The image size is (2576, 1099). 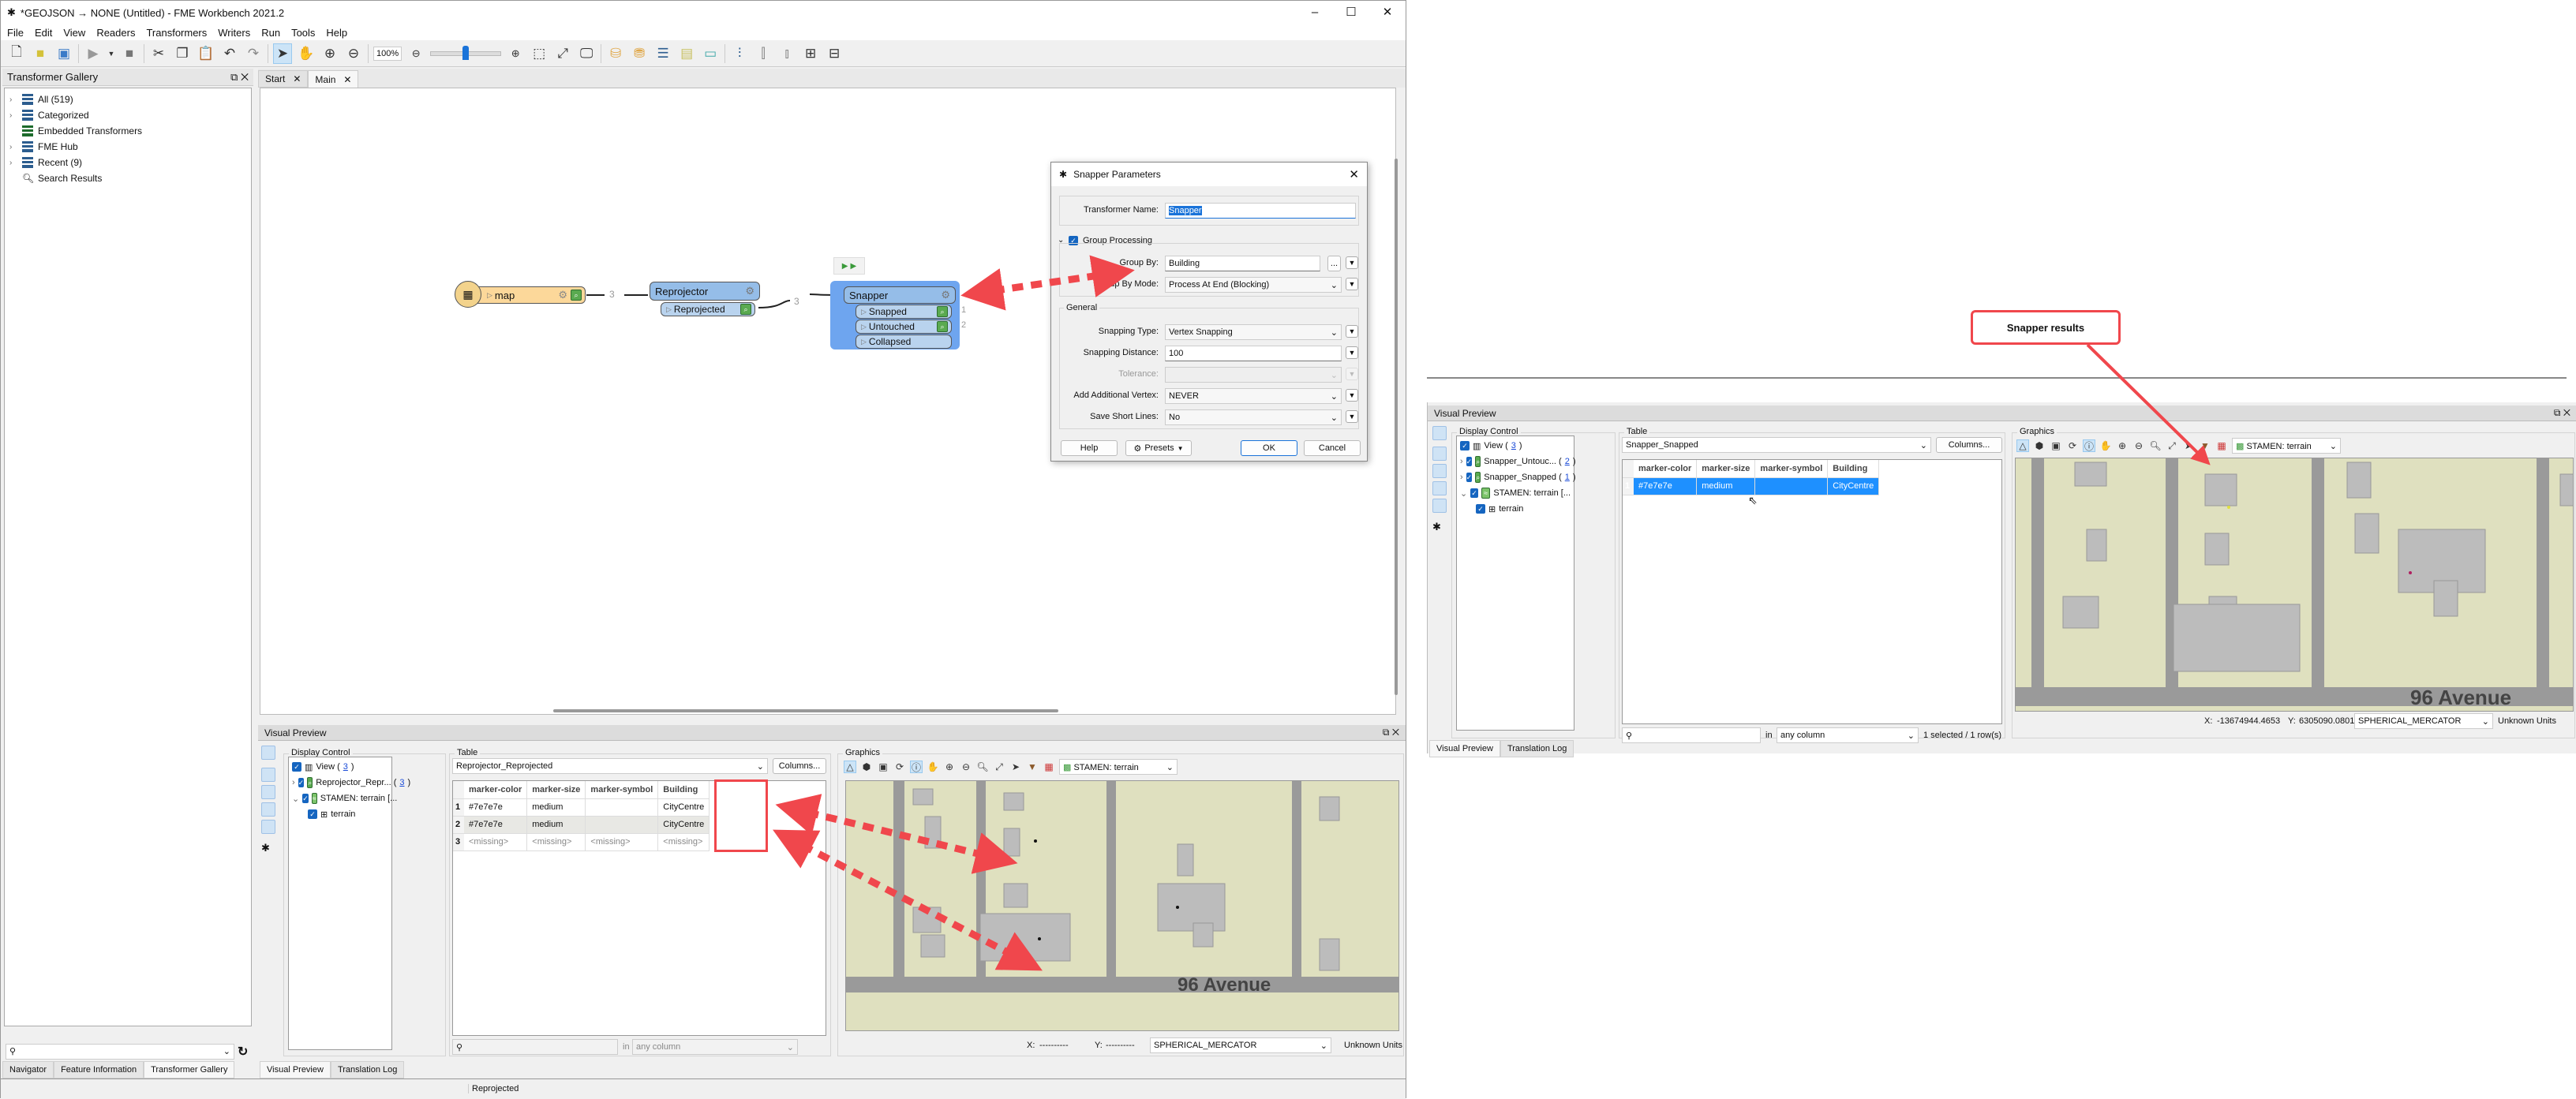 What do you see at coordinates (708, 309) in the screenshot?
I see `output-port-reprojected: ▷ Reprojected ⌕` at bounding box center [708, 309].